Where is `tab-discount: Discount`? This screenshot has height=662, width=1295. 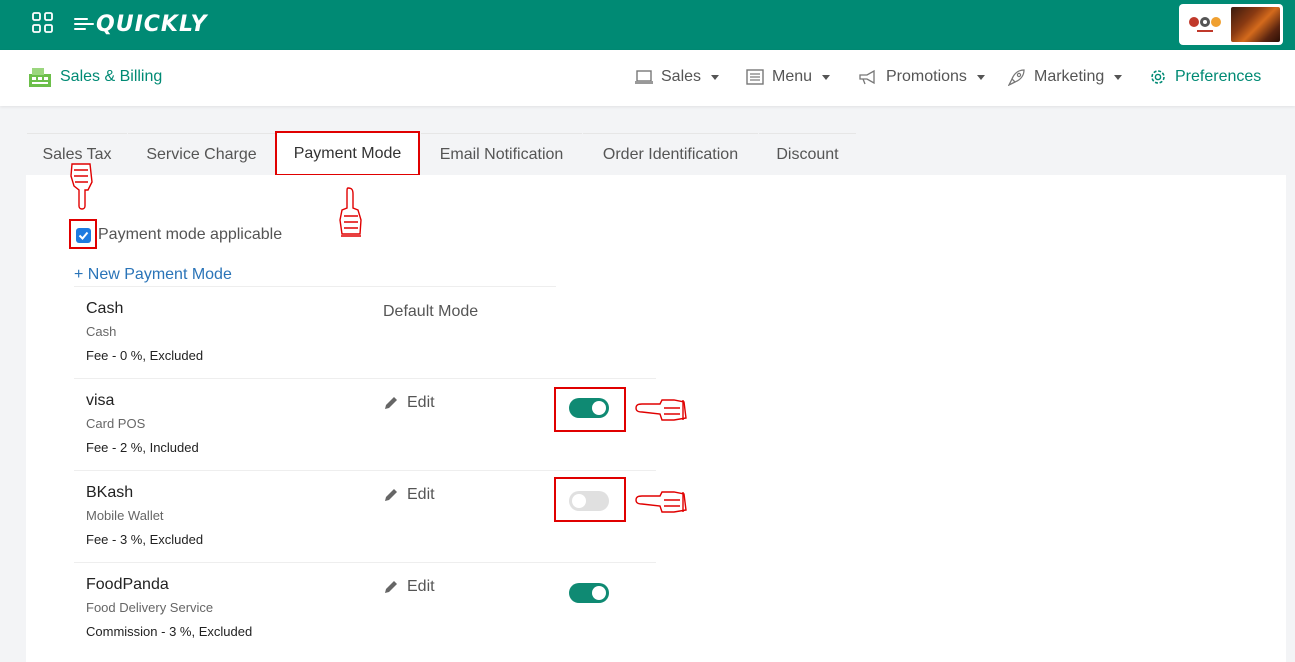
tab-discount: Discount is located at coordinates (807, 154).